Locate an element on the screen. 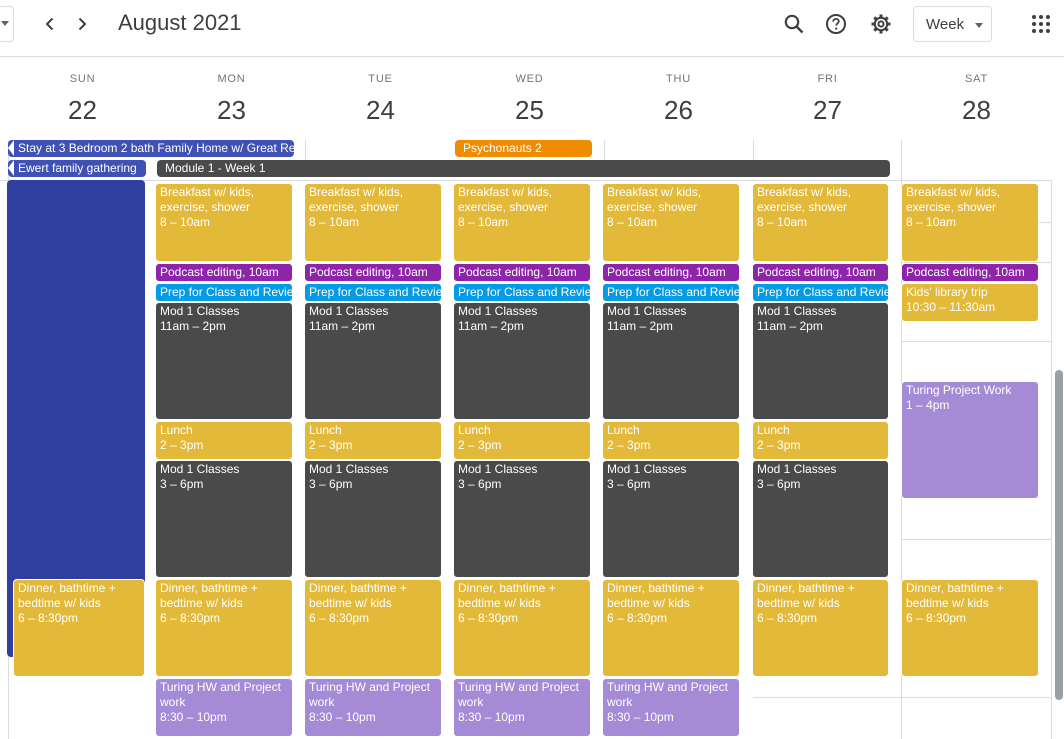 The height and width of the screenshot is (739, 1064). event-title: Podcast editing is located at coordinates (499, 272).